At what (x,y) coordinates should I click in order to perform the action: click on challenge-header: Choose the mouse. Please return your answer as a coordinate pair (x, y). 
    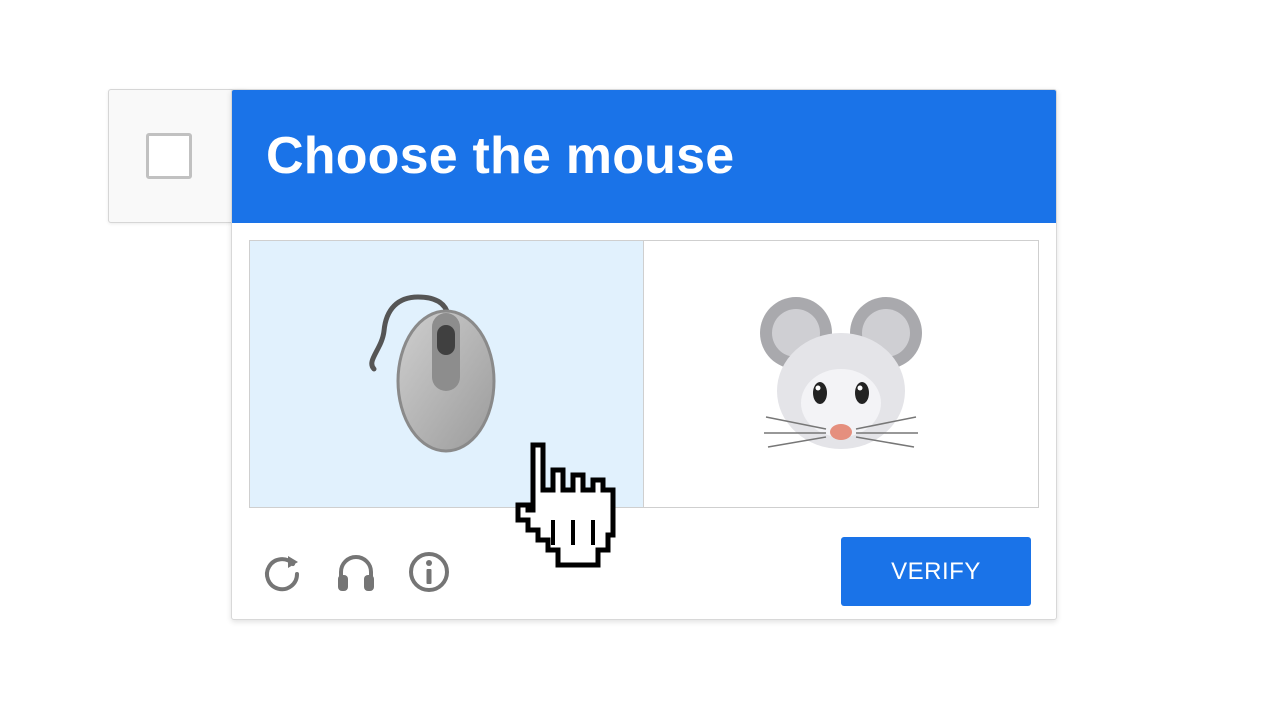
    Looking at the image, I should click on (644, 156).